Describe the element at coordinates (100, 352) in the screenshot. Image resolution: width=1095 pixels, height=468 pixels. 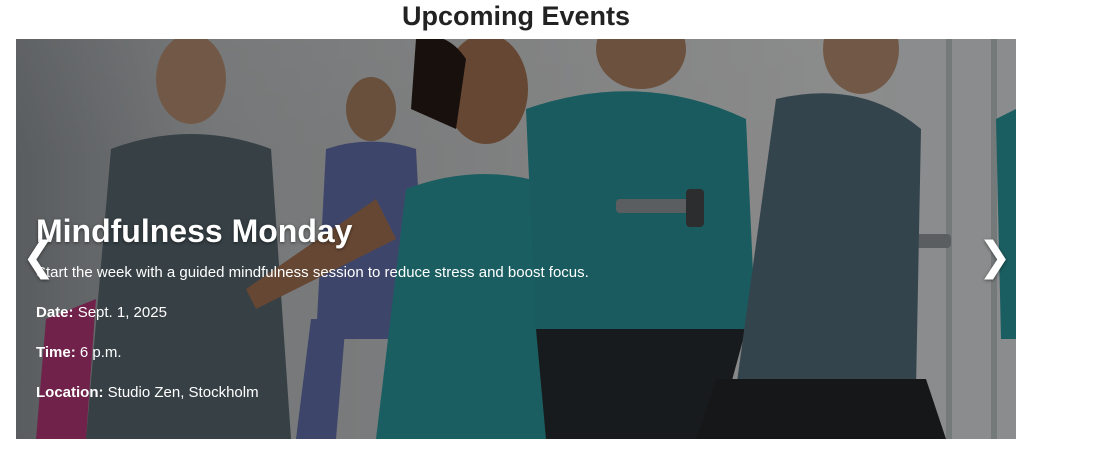
I see `event-time-value: 6 p.m.` at that location.